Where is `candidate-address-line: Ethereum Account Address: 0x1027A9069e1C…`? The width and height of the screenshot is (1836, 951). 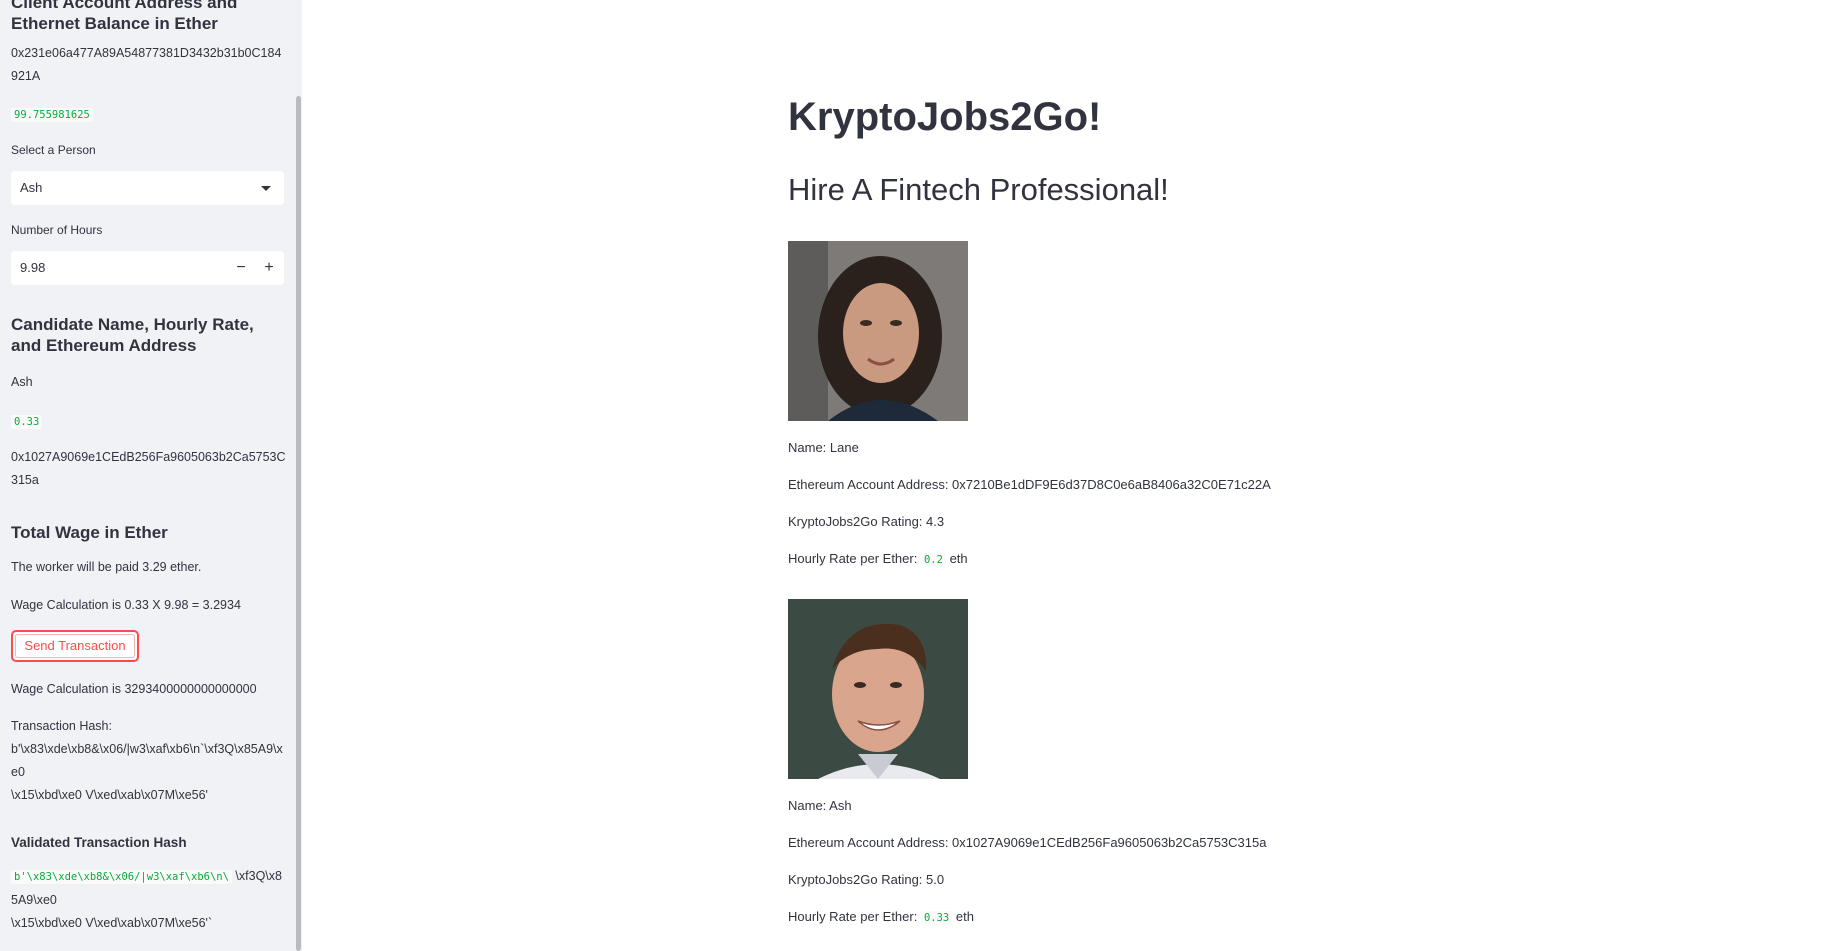
candidate-address-line: Ethereum Account Address: 0x1027A9069e1C… is located at coordinates (1027, 842).